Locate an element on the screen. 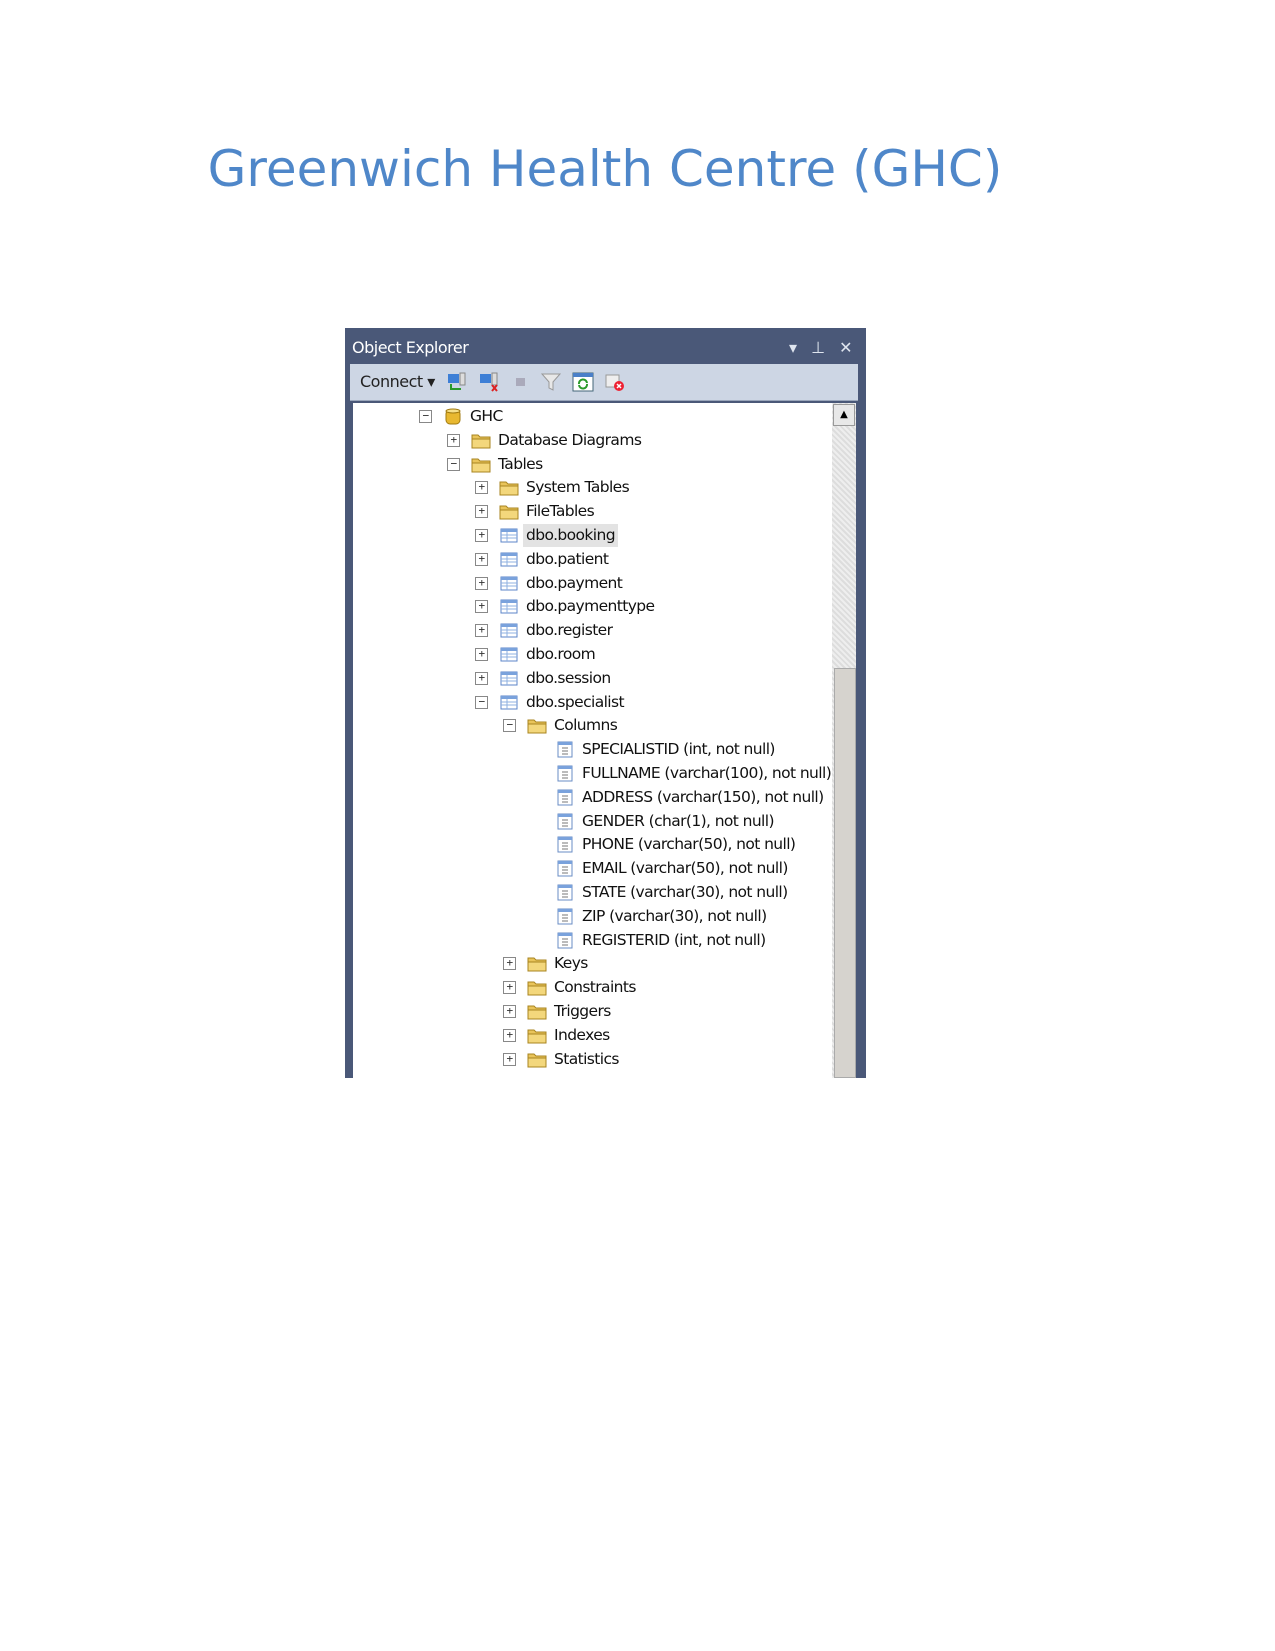 This screenshot has height=1651, width=1275. tree-node-label: Indexes is located at coordinates (582, 1034).